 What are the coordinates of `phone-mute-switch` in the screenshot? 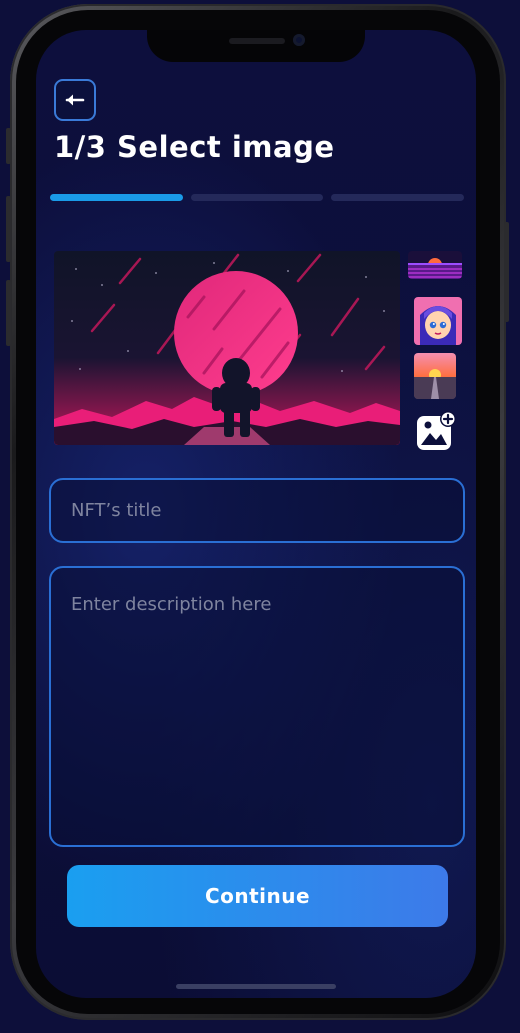 It's located at (8, 146).